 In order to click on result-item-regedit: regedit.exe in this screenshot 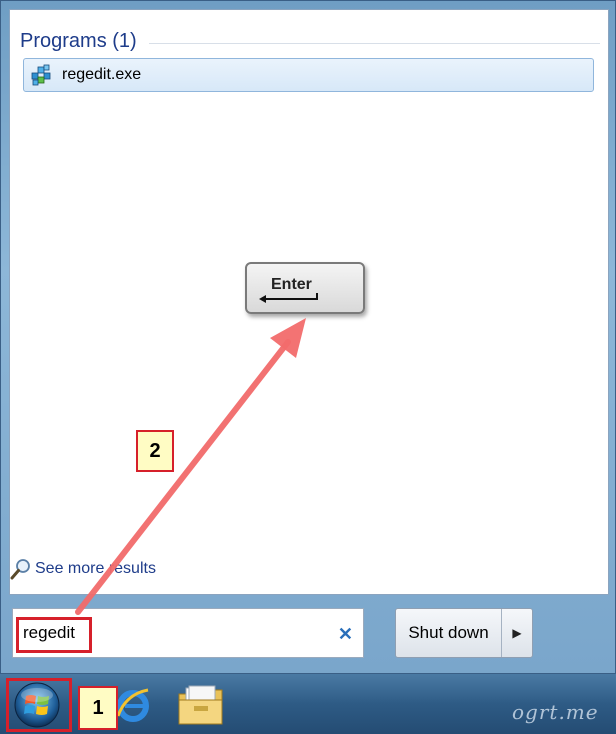, I will do `click(308, 75)`.